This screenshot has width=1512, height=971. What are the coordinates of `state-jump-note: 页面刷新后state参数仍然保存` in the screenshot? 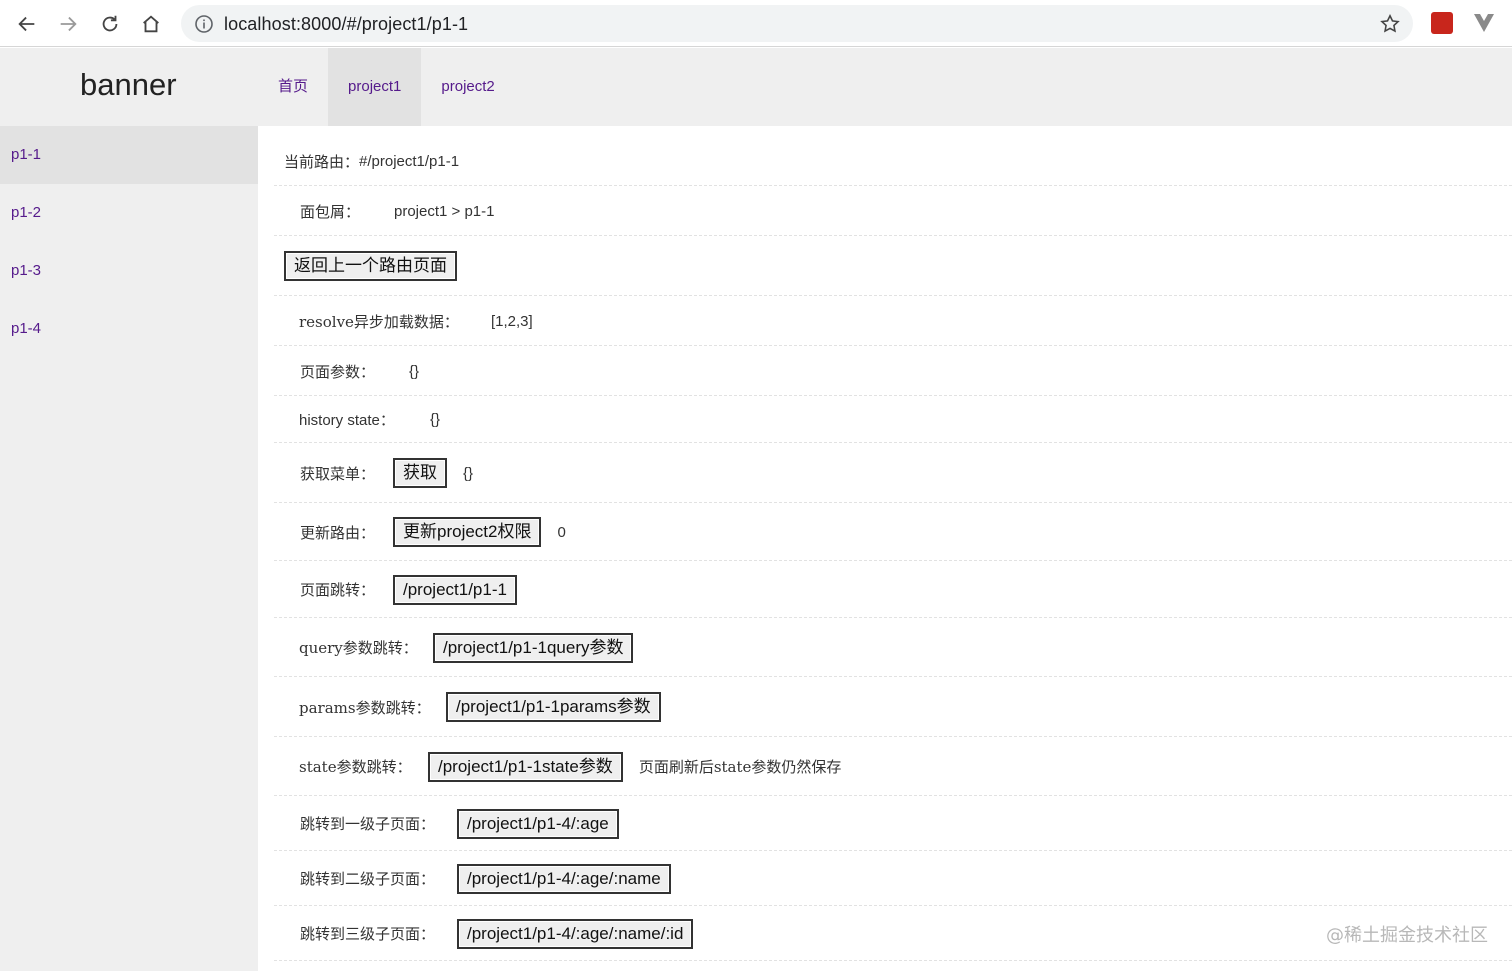 It's located at (740, 767).